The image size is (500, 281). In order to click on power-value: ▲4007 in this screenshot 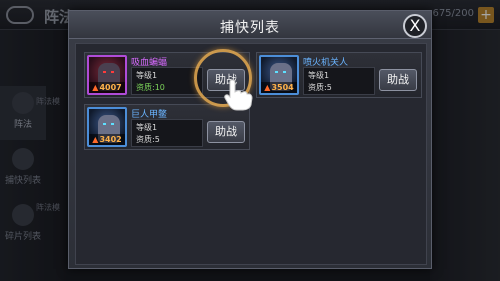, I will do `click(107, 87)`.